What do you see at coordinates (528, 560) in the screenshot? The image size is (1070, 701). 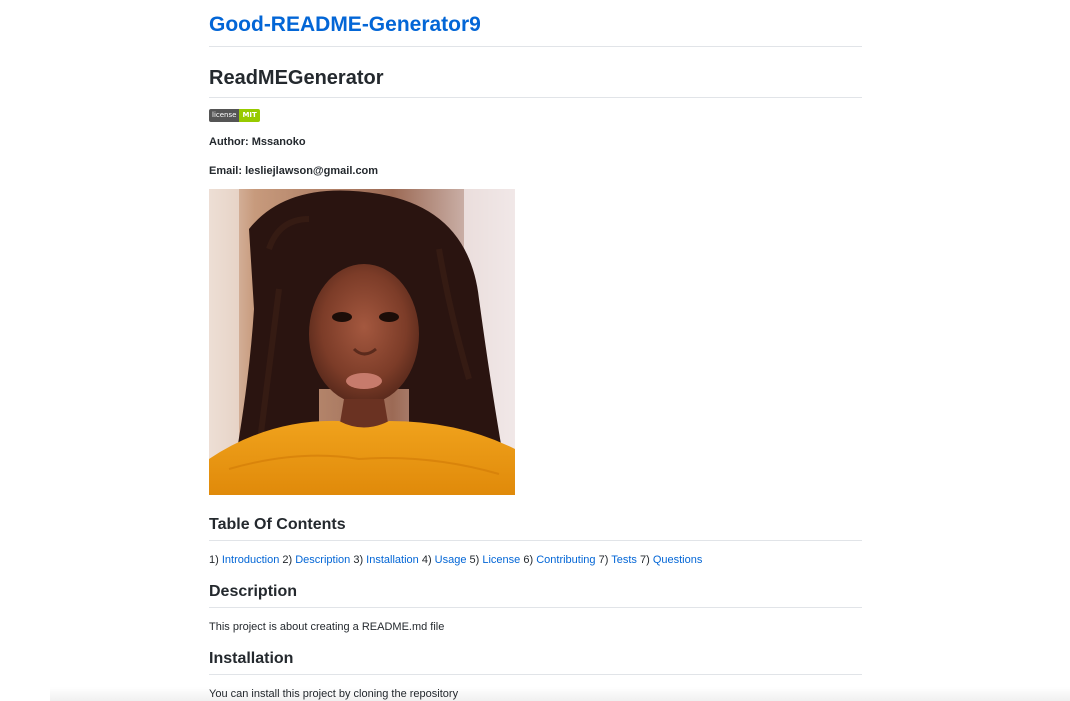 I see `toc-num: 6)` at bounding box center [528, 560].